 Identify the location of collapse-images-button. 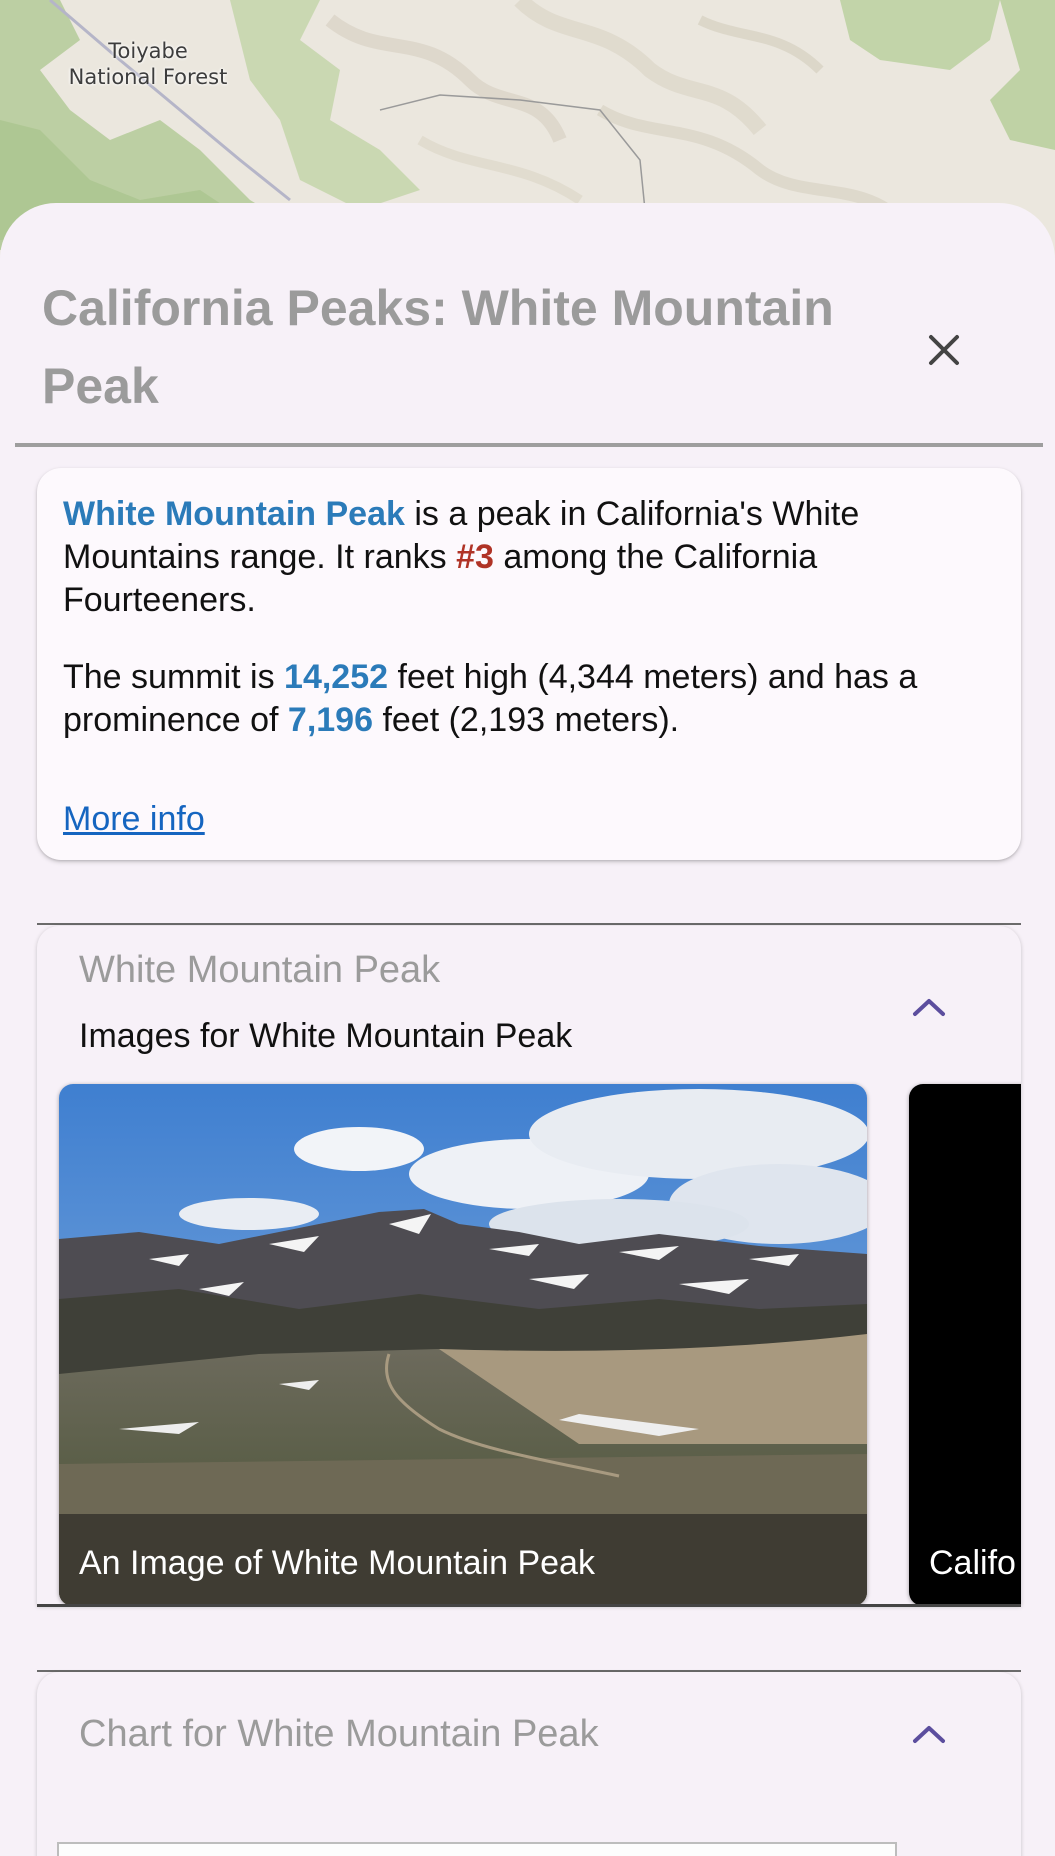
(929, 1007).